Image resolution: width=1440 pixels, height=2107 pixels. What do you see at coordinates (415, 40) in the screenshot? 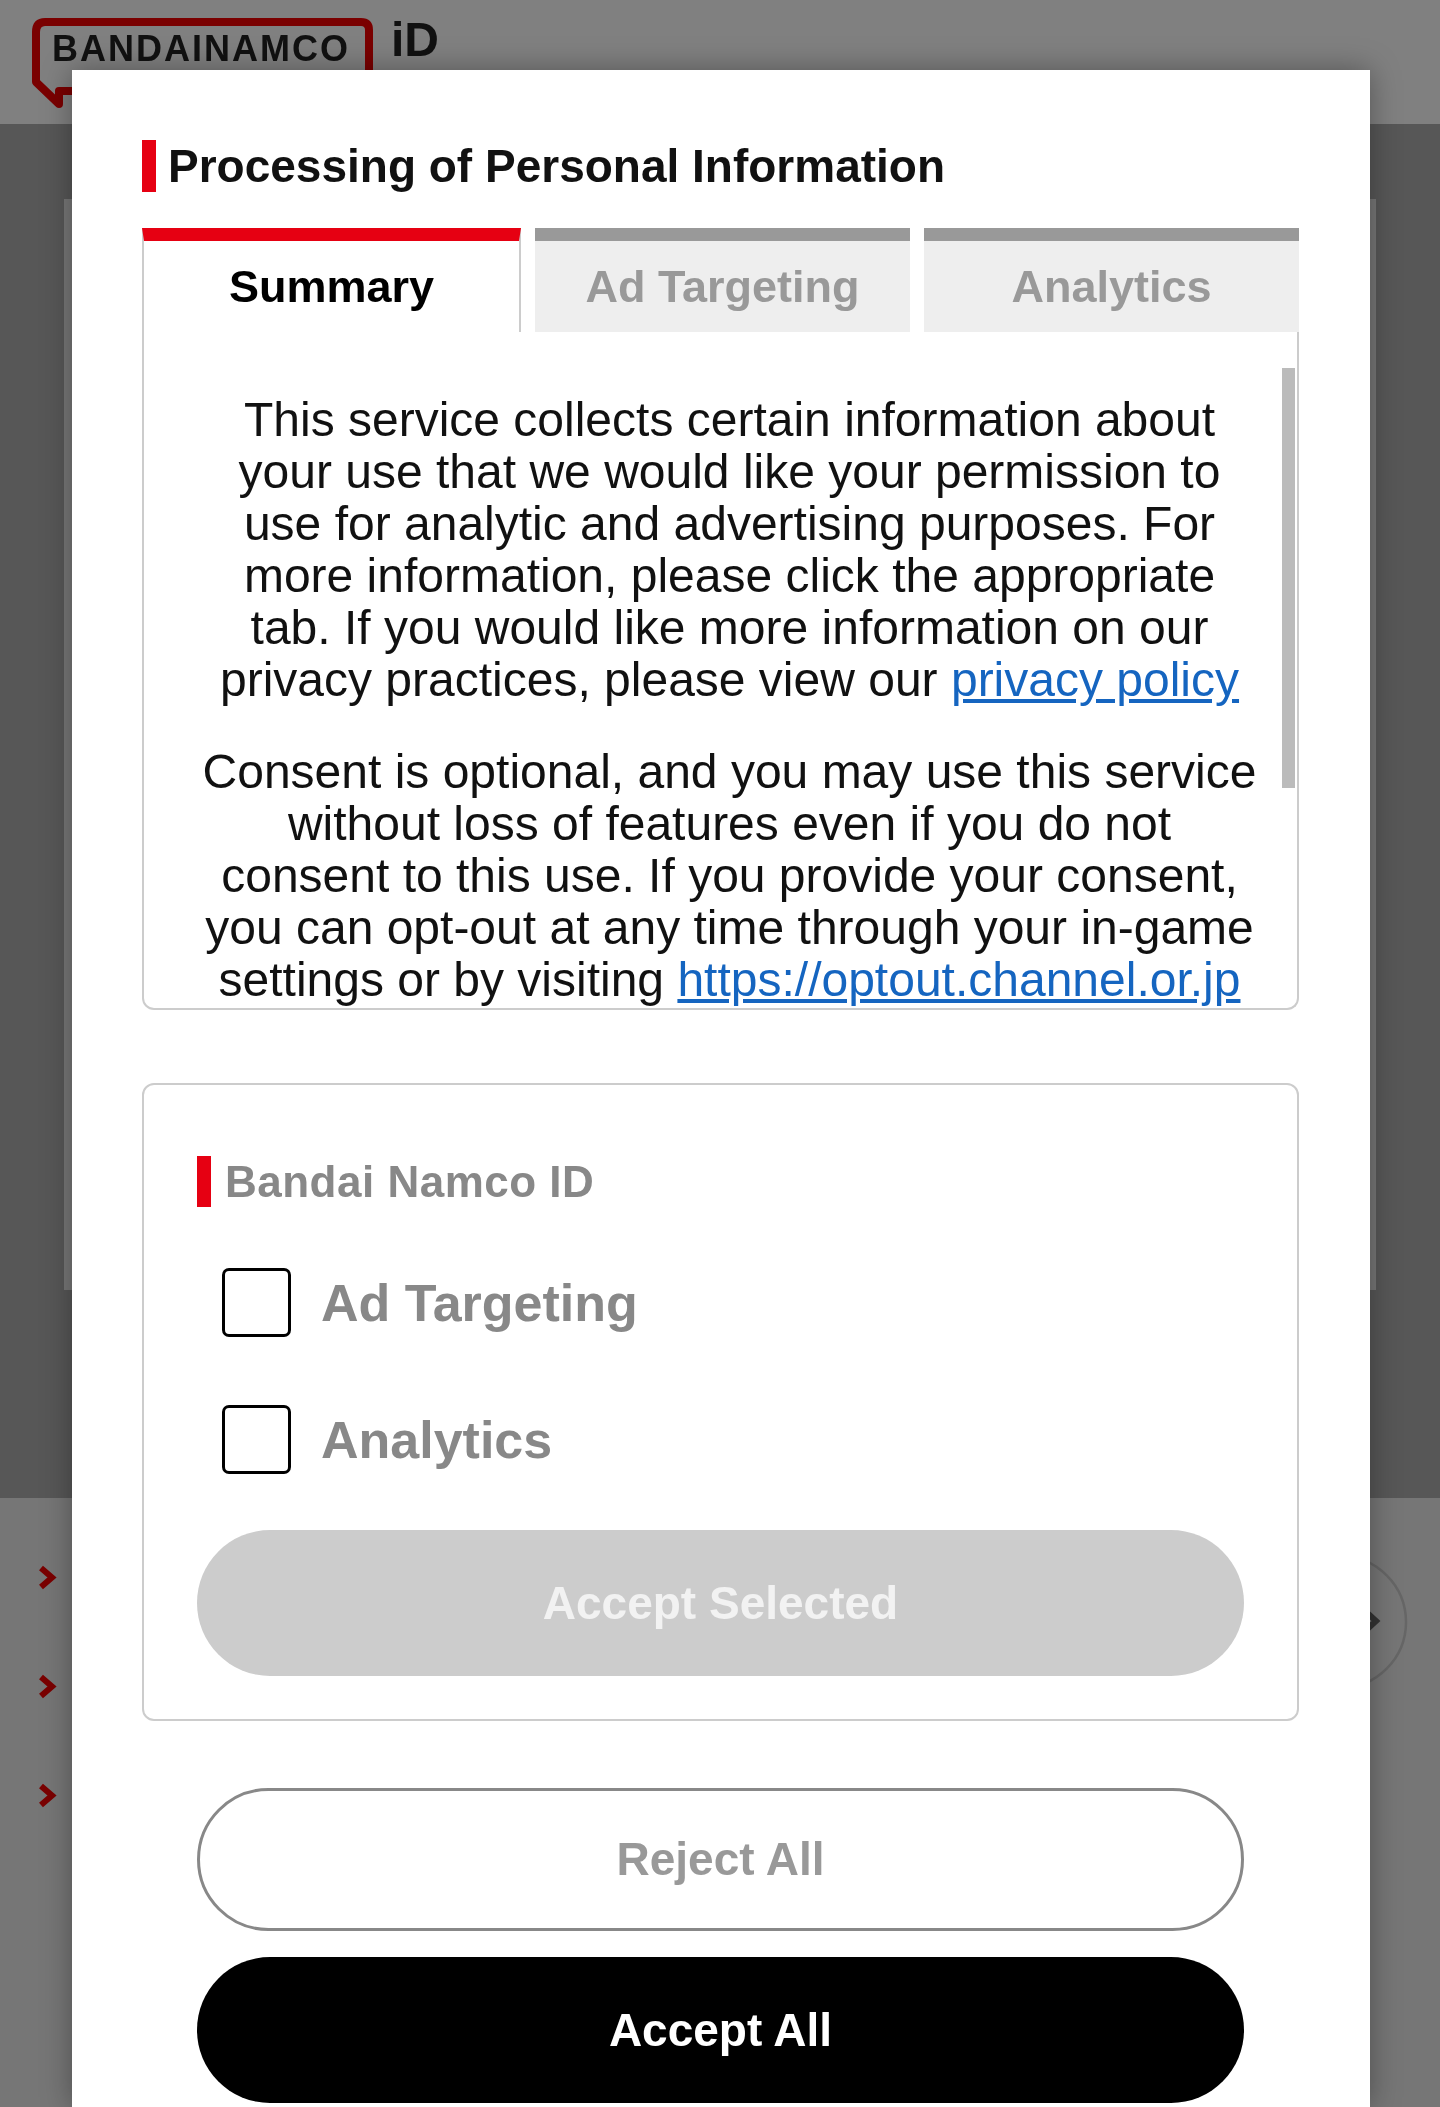
I see `logo-id: iD` at bounding box center [415, 40].